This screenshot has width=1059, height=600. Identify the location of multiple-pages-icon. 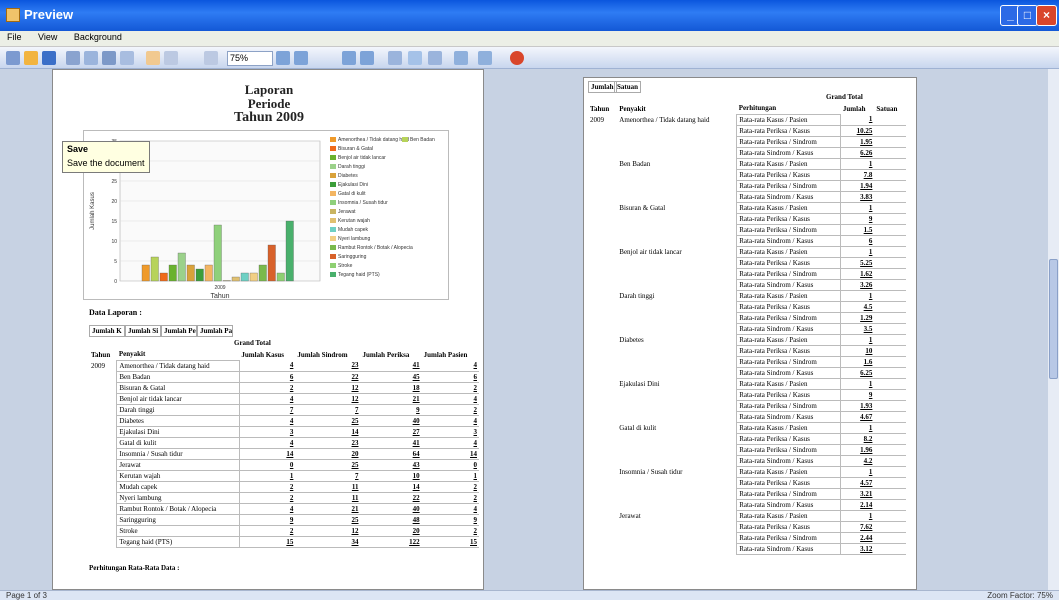
(395, 58).